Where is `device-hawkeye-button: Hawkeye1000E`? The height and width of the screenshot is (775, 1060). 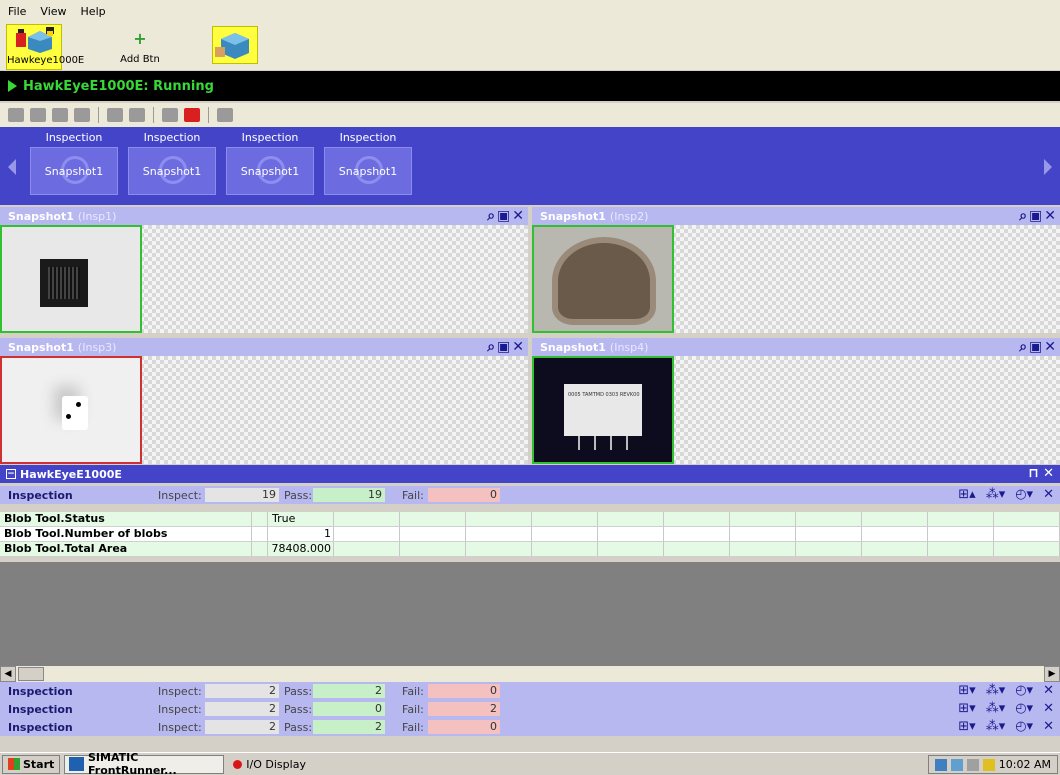
device-hawkeye-button: Hawkeye1000E is located at coordinates (45, 47).